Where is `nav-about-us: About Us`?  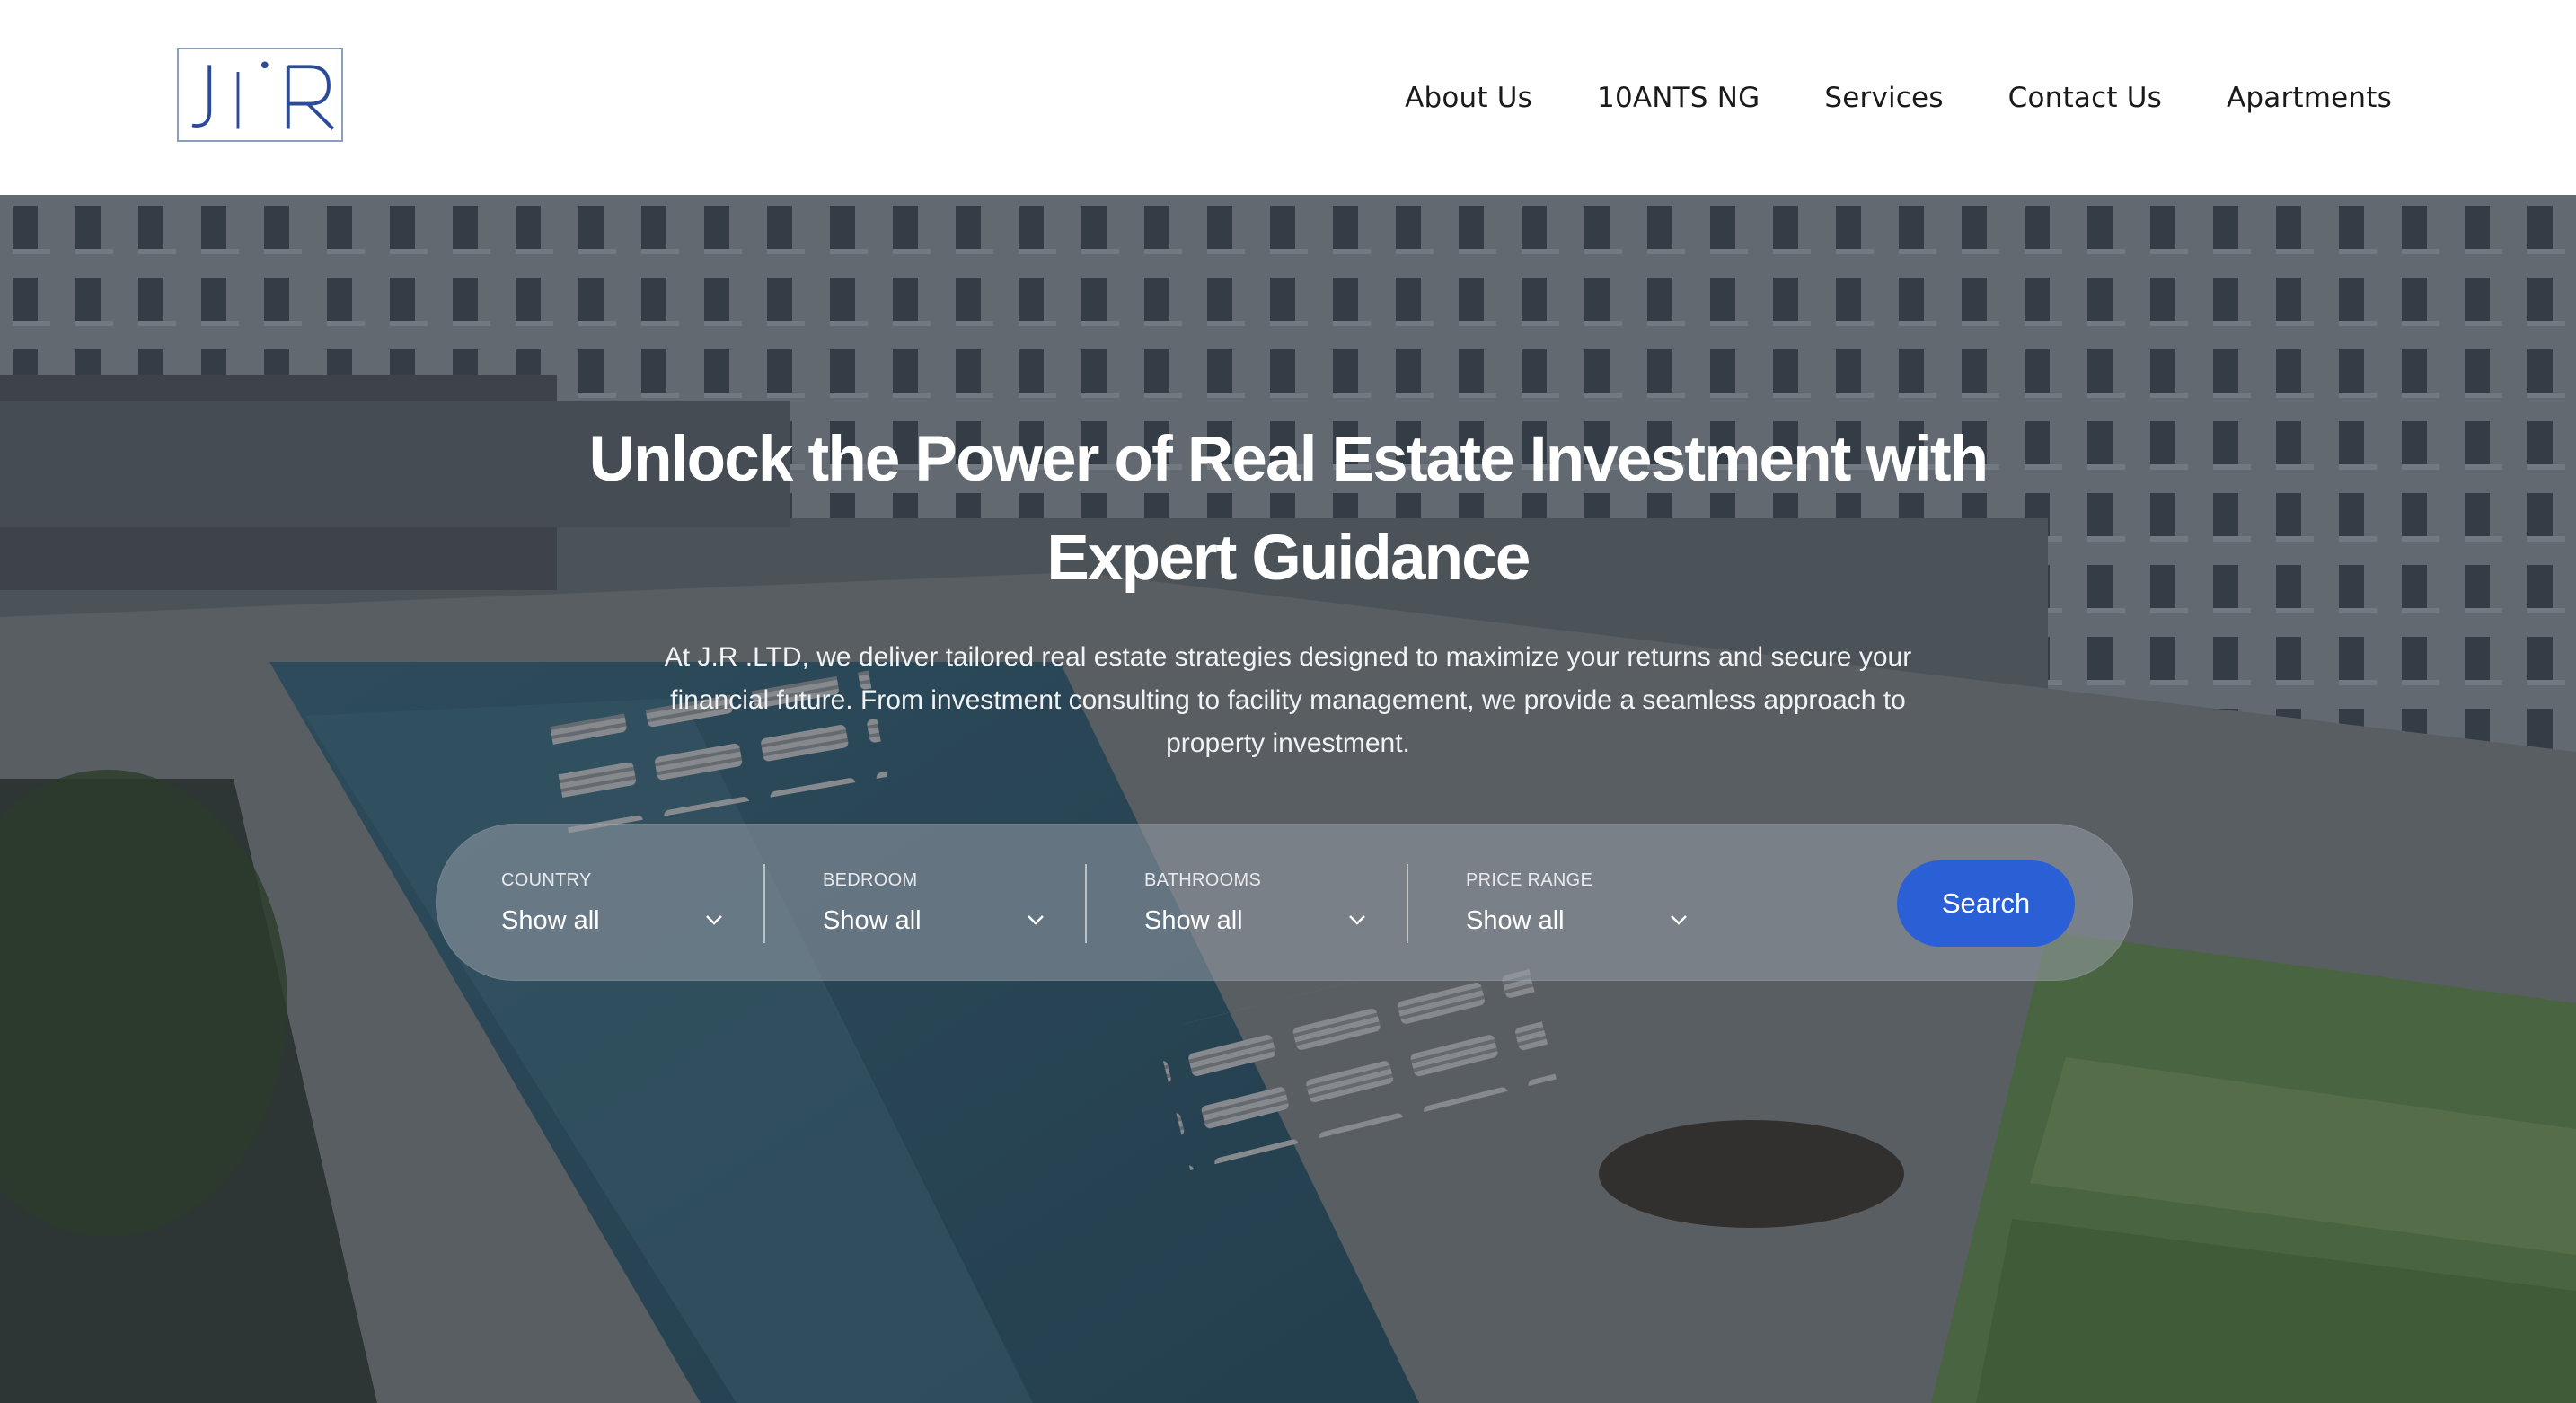 nav-about-us: About Us is located at coordinates (1468, 98).